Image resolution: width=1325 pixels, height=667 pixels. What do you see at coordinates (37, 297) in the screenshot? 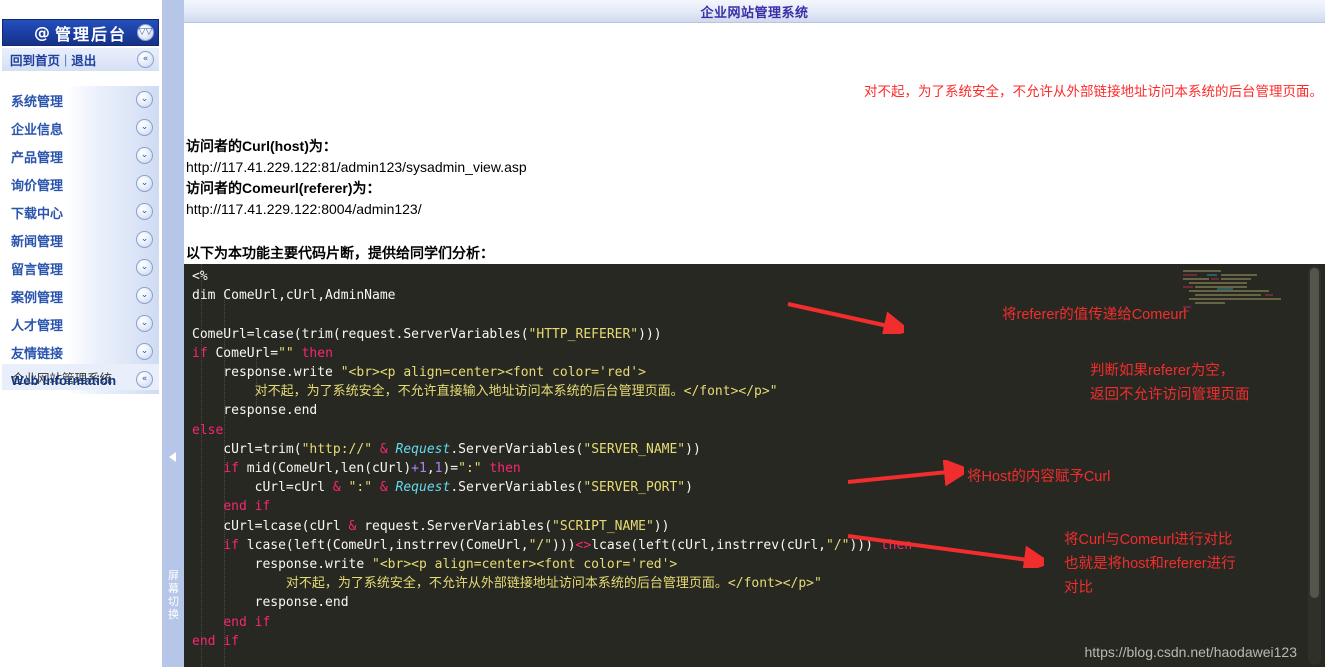
I see `sidebar-item-label: 案例管理` at bounding box center [37, 297].